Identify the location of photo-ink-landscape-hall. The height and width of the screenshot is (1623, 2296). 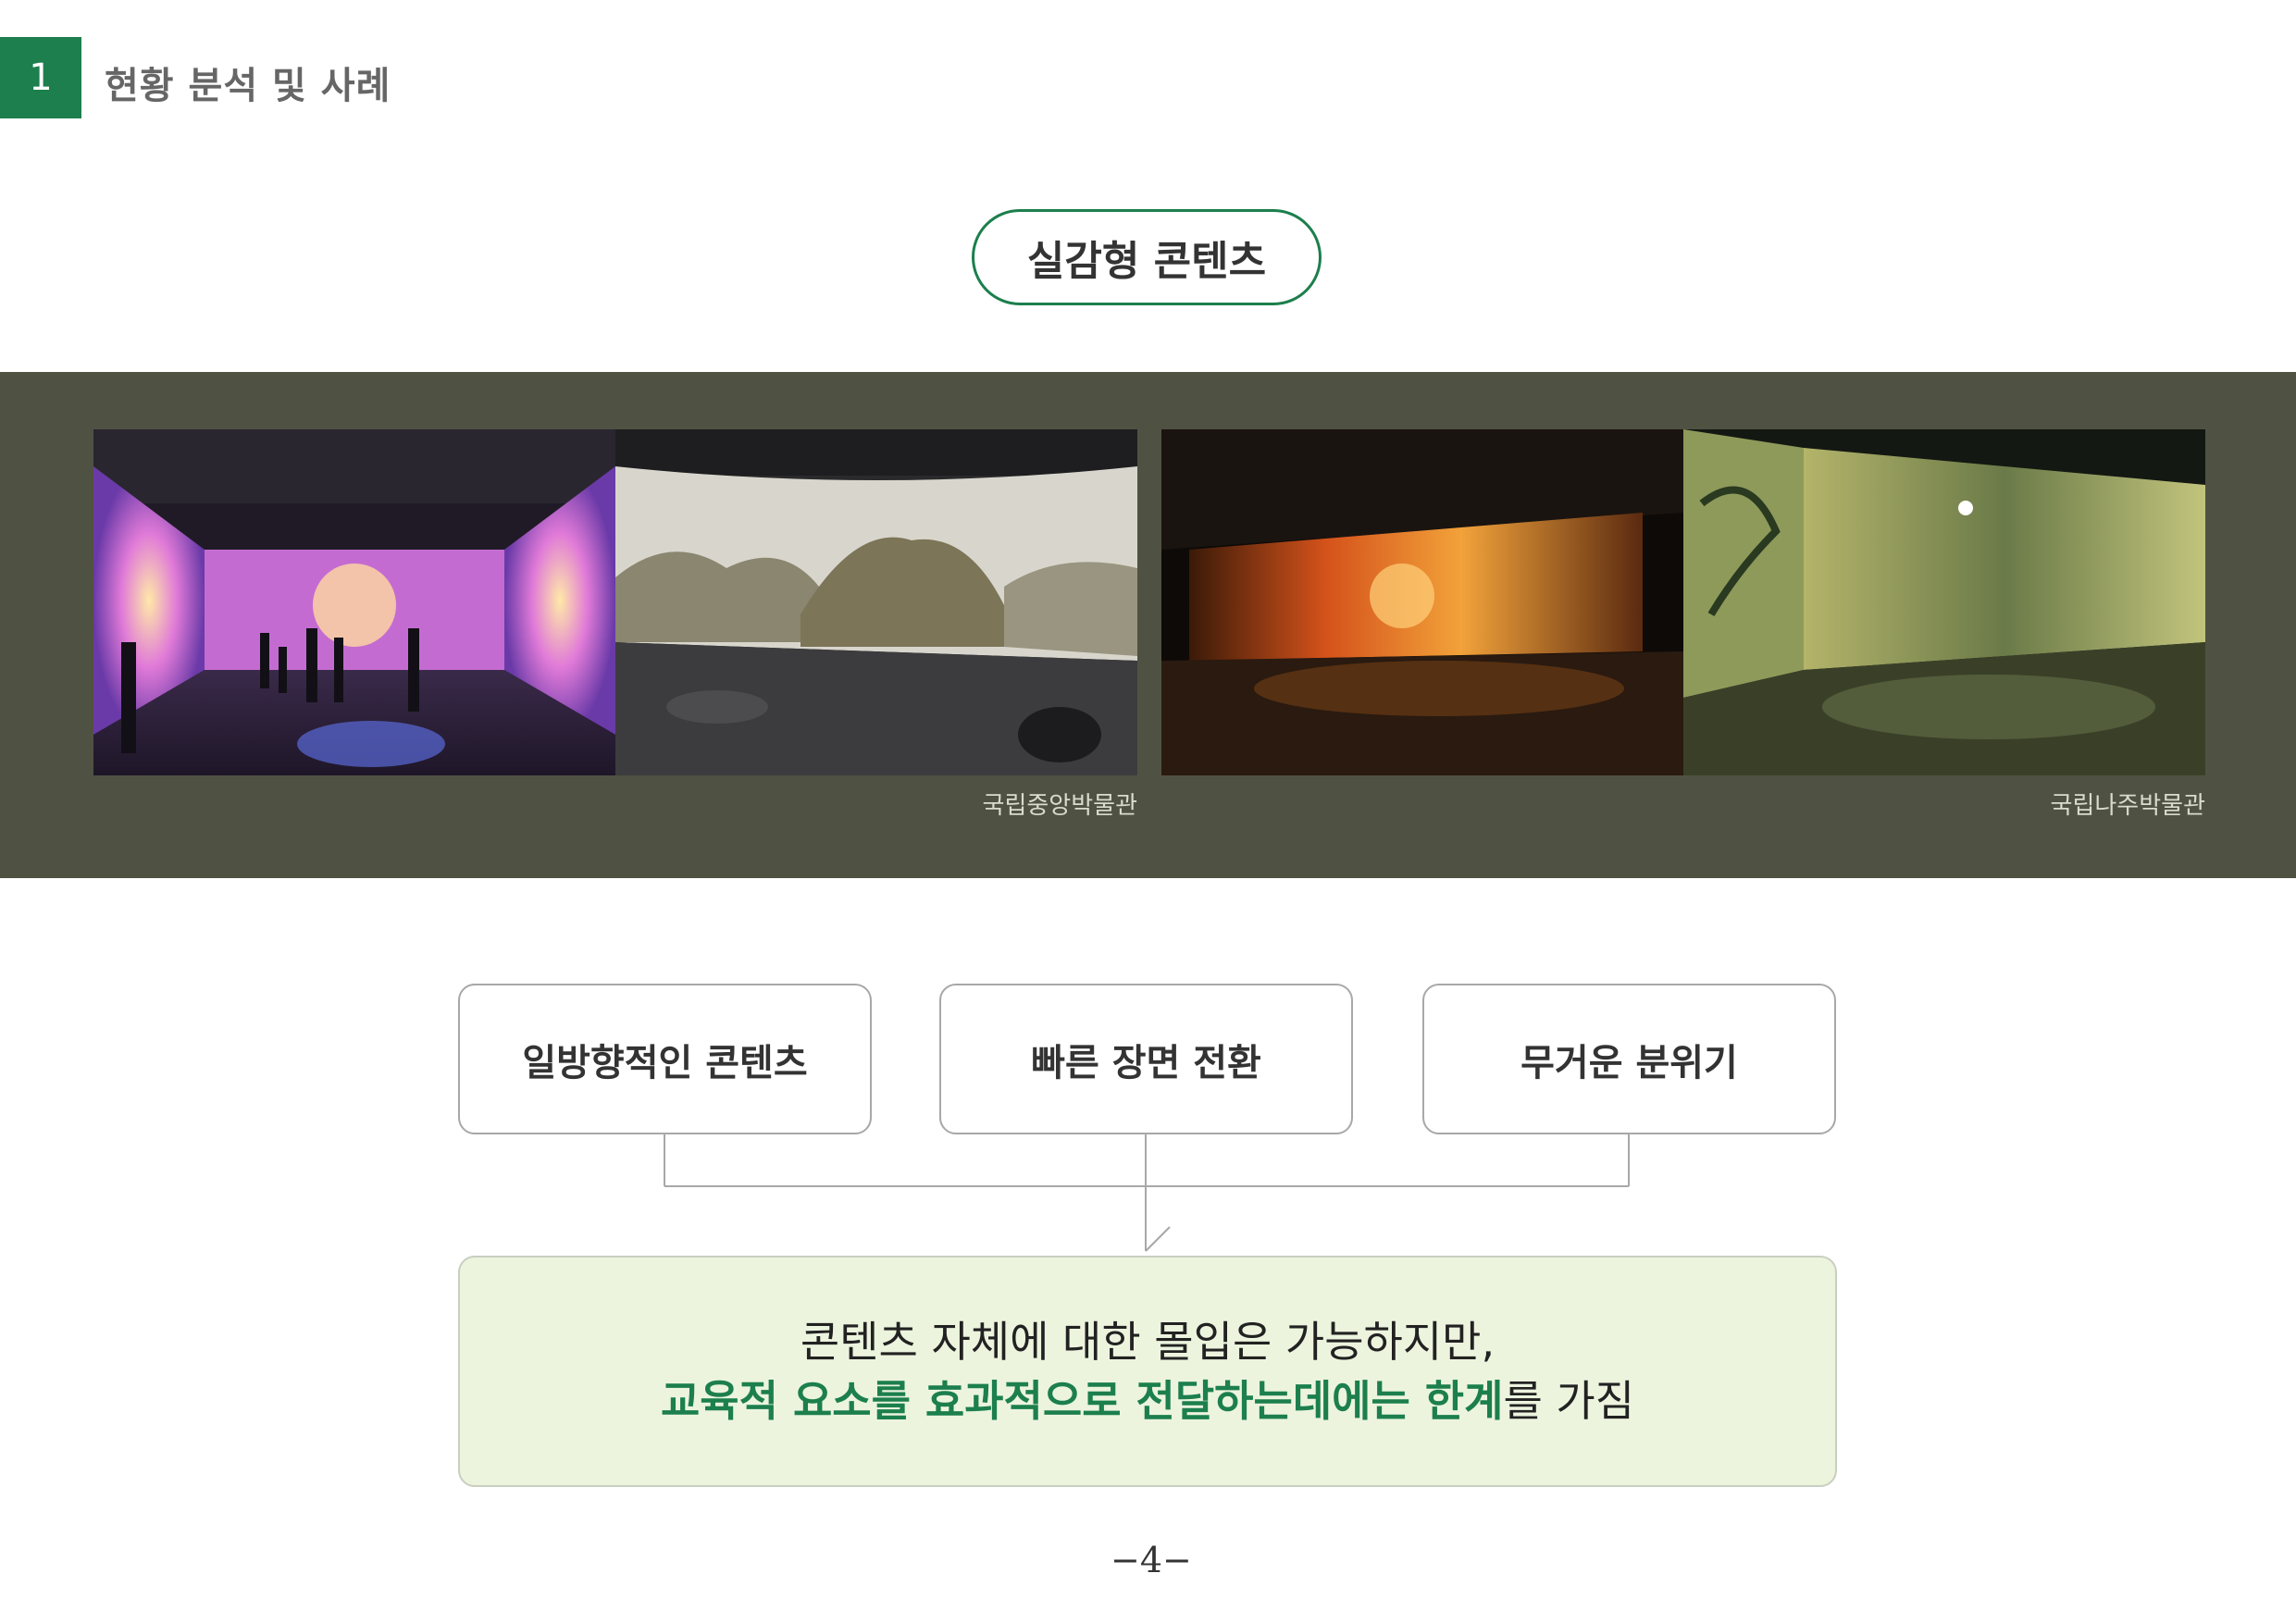
(876, 602).